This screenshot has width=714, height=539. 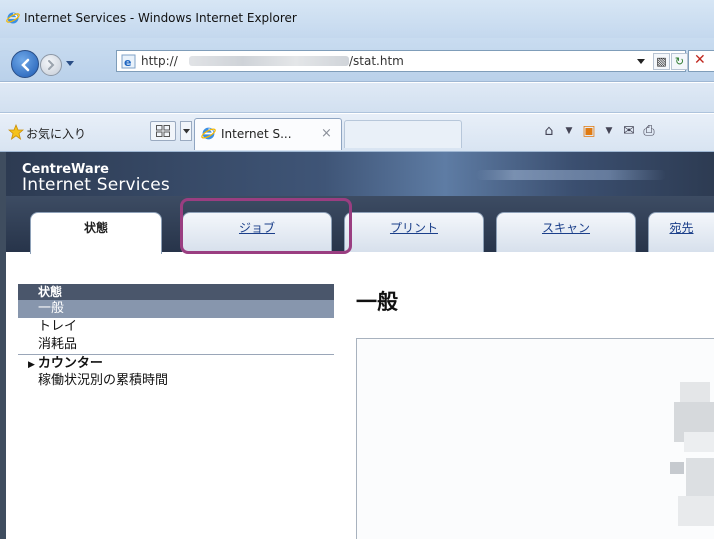 I want to click on tab-label: ジョブ, so click(x=256, y=228).